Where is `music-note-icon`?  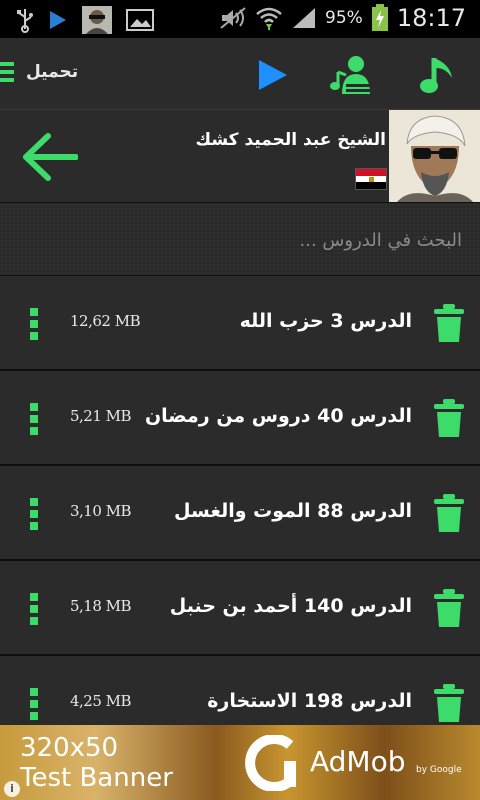
music-note-icon is located at coordinates (438, 75).